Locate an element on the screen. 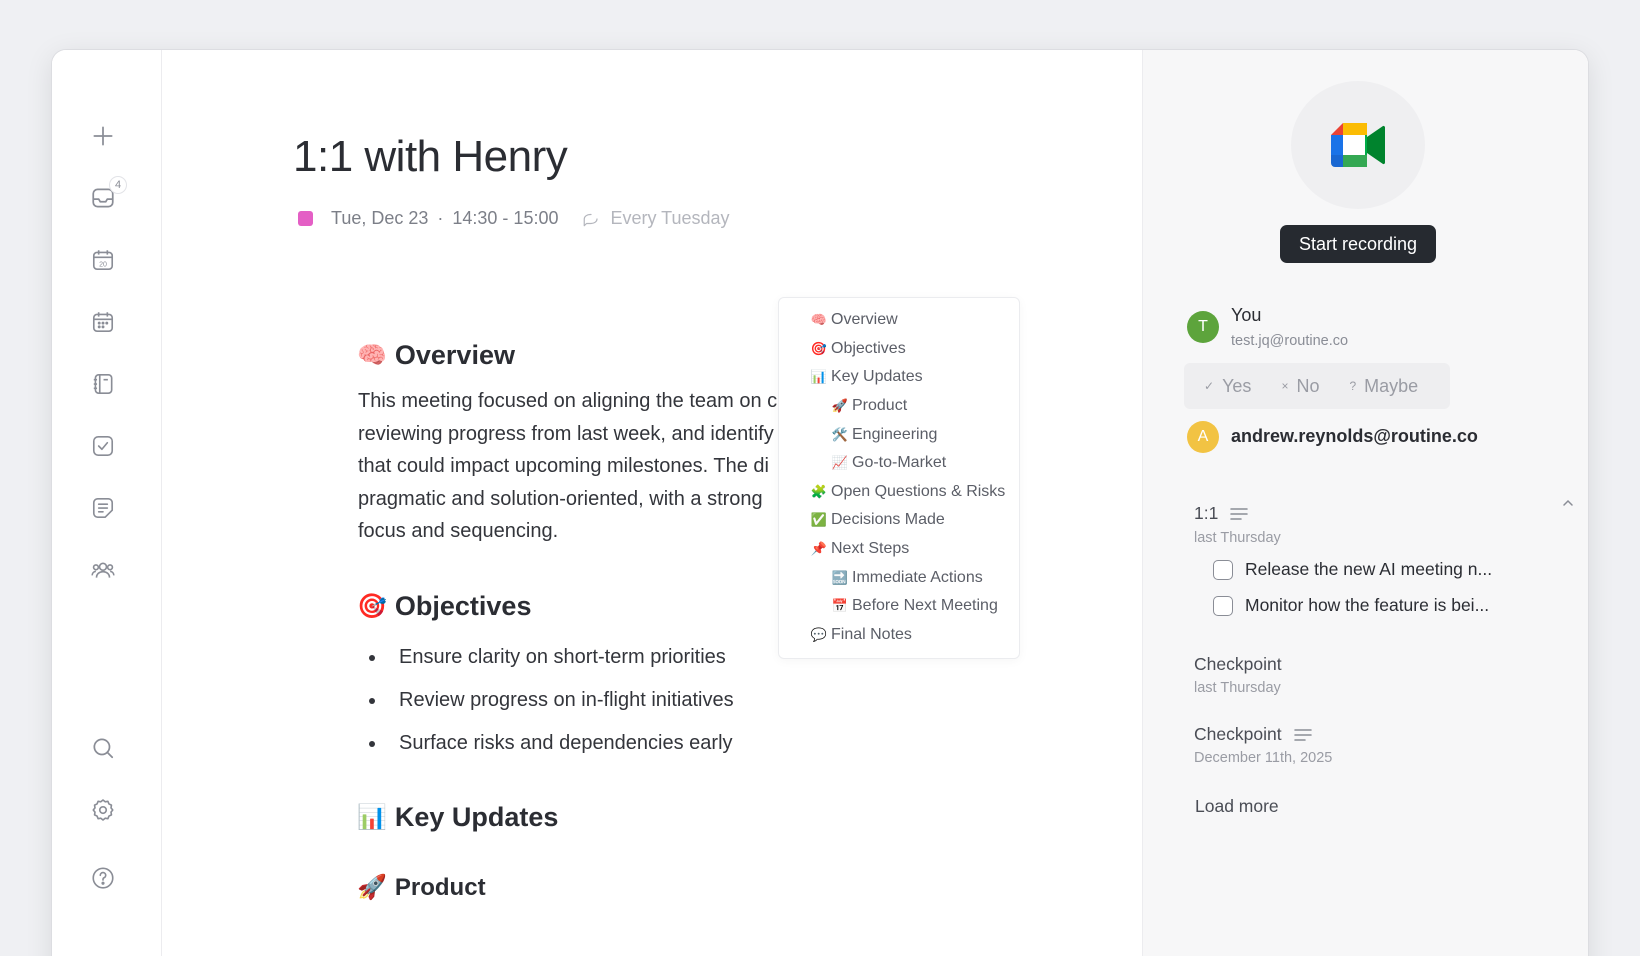  toc-emoji-icon: 🛠️ is located at coordinates (840, 434).